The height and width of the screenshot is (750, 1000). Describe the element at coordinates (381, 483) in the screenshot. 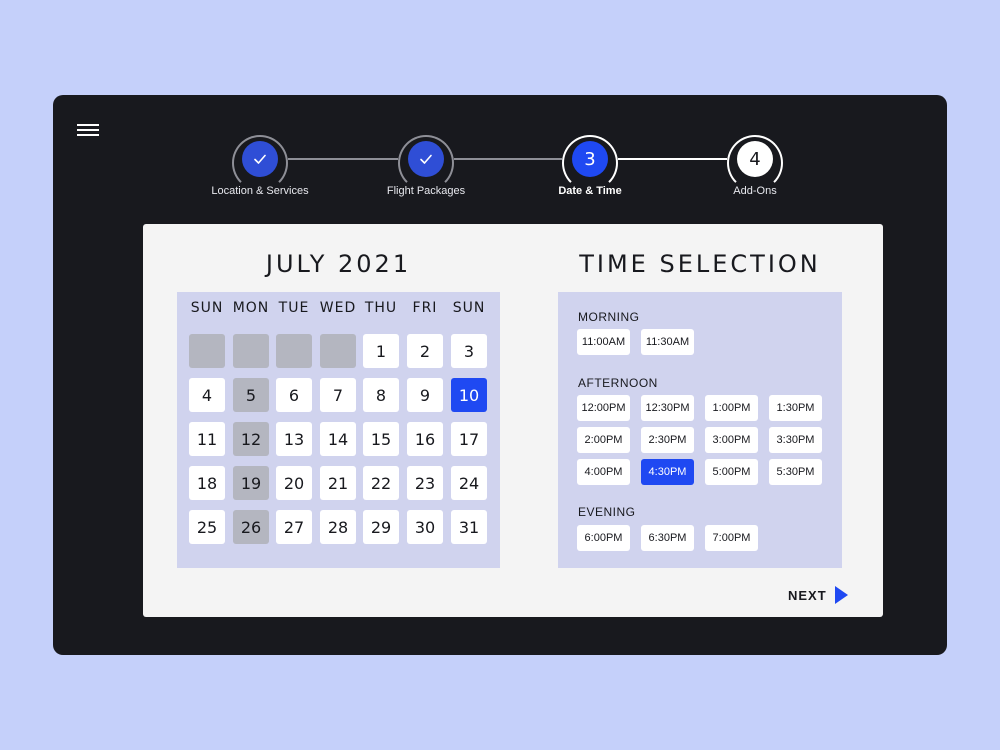

I see `calendar-day: 22` at that location.